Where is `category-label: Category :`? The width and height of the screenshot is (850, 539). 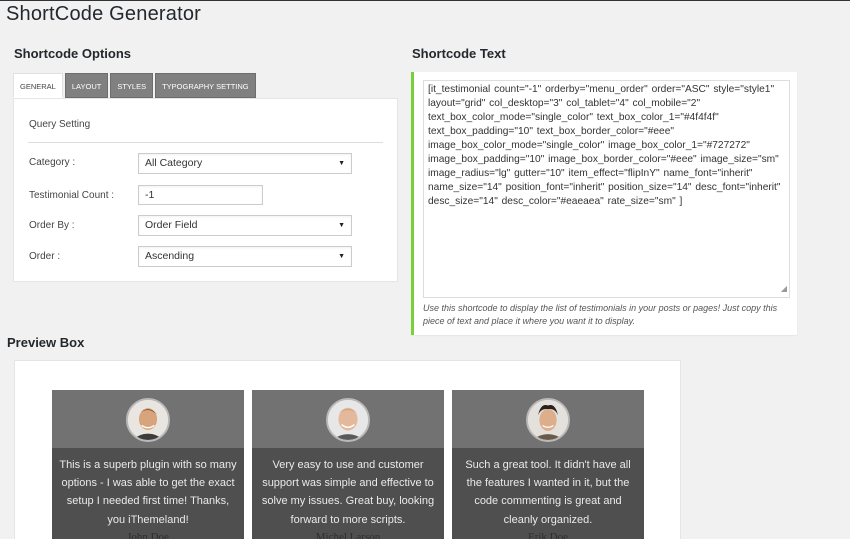
category-label: Category : is located at coordinates (52, 162).